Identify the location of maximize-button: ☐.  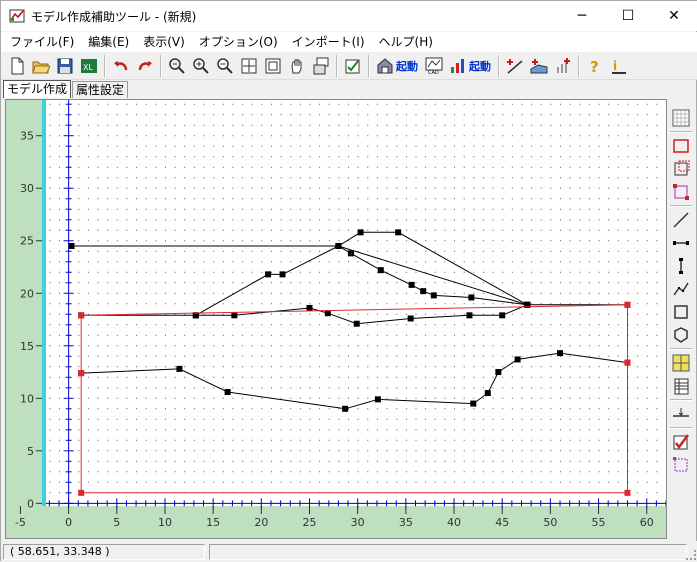
(628, 16).